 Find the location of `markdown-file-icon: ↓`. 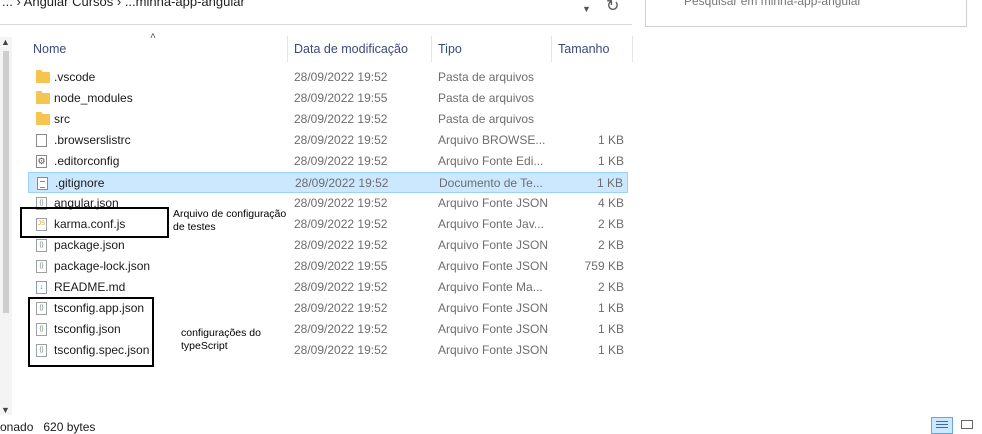

markdown-file-icon: ↓ is located at coordinates (41, 287).